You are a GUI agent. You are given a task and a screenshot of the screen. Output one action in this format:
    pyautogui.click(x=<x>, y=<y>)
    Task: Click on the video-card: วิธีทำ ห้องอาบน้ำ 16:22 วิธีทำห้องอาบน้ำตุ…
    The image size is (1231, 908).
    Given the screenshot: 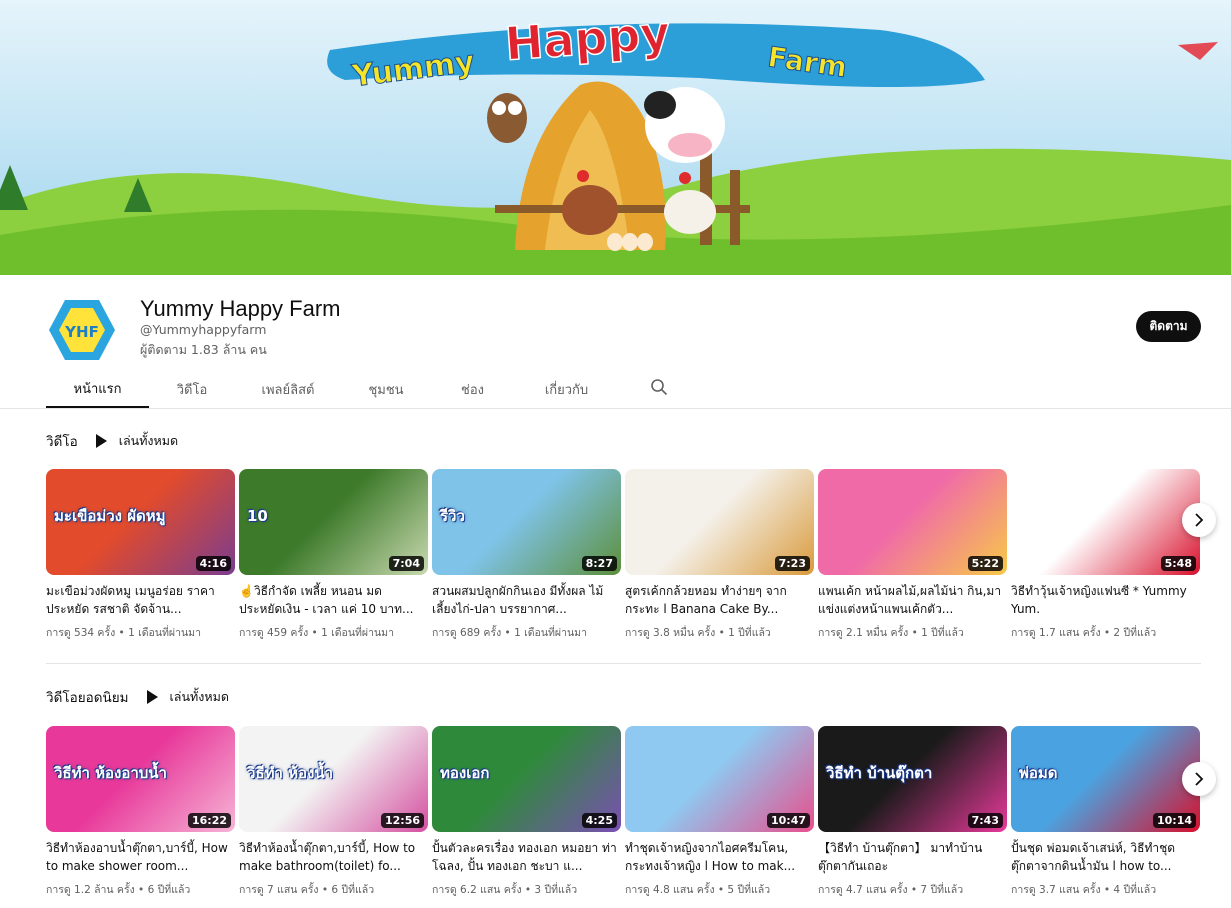 What is the action you would take?
    pyautogui.click(x=140, y=812)
    